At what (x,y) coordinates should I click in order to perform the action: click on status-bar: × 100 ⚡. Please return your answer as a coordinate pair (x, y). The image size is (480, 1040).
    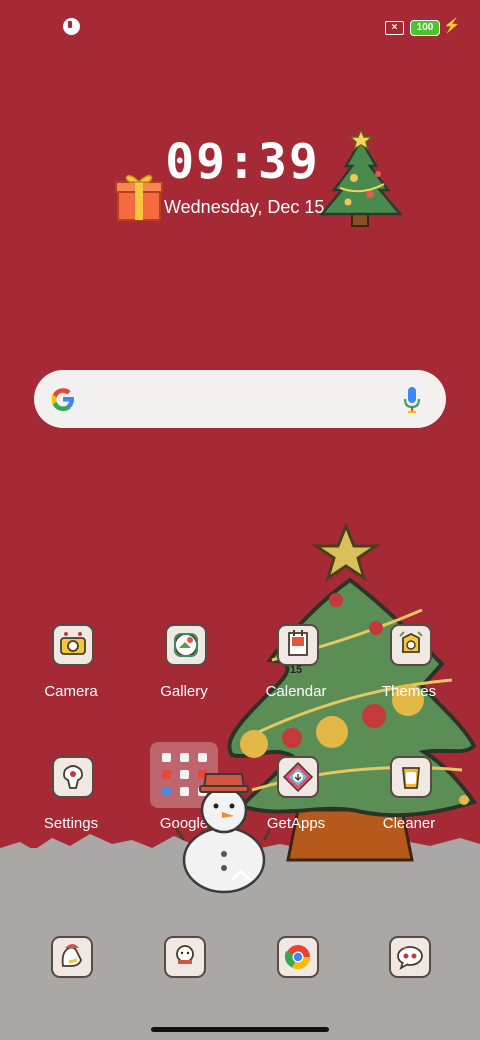
    Looking at the image, I should click on (240, 26).